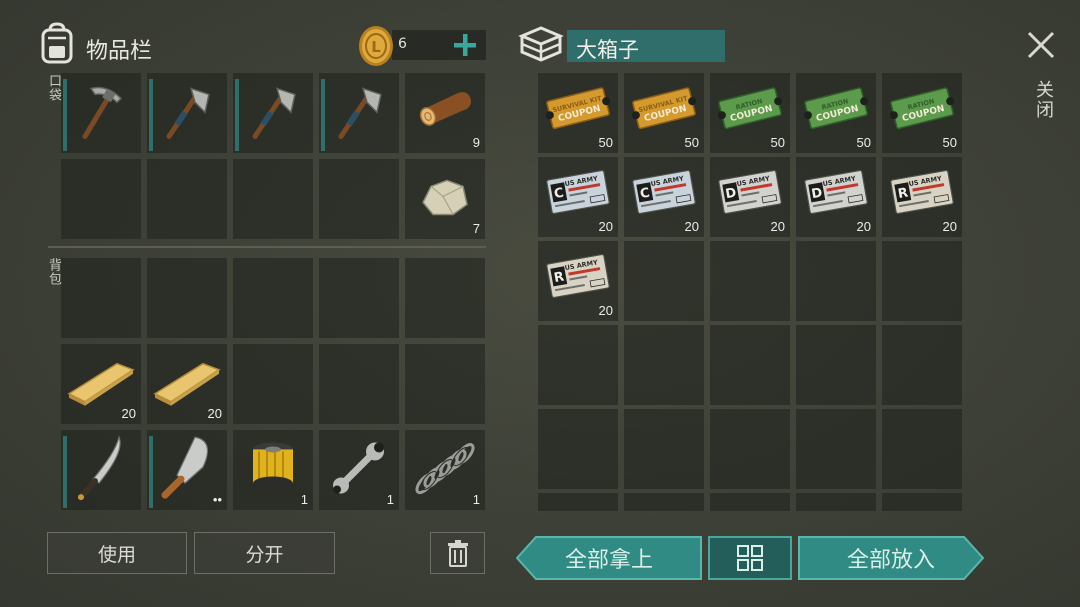  Describe the element at coordinates (273, 110) in the screenshot. I see `hatchet-icon` at that location.